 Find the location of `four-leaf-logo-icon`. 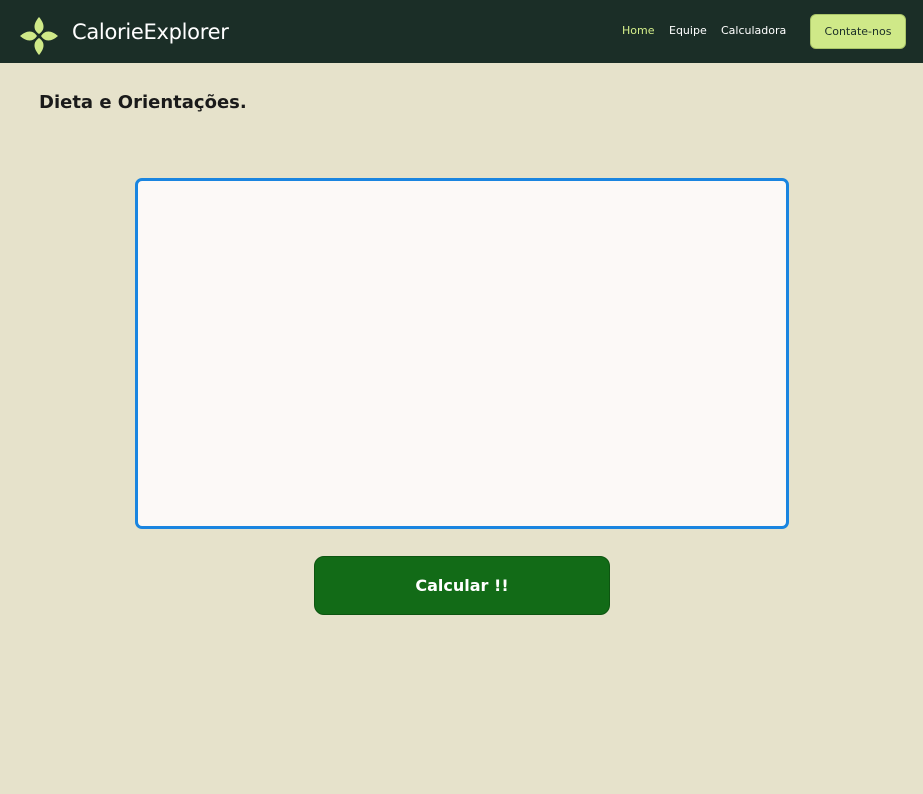

four-leaf-logo-icon is located at coordinates (39, 36).